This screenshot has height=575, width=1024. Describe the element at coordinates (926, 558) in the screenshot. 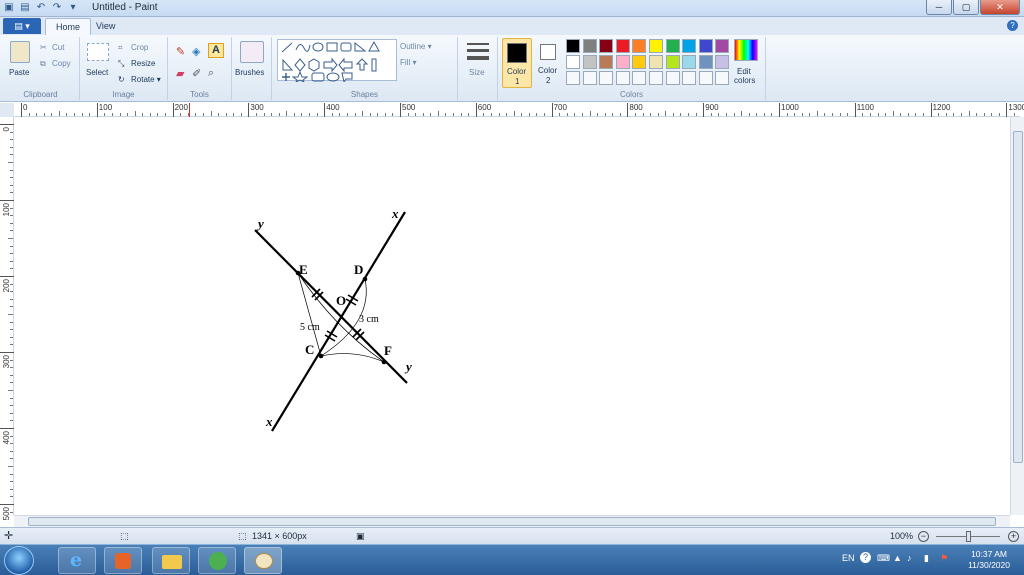

I see `network-icon: ▮` at that location.